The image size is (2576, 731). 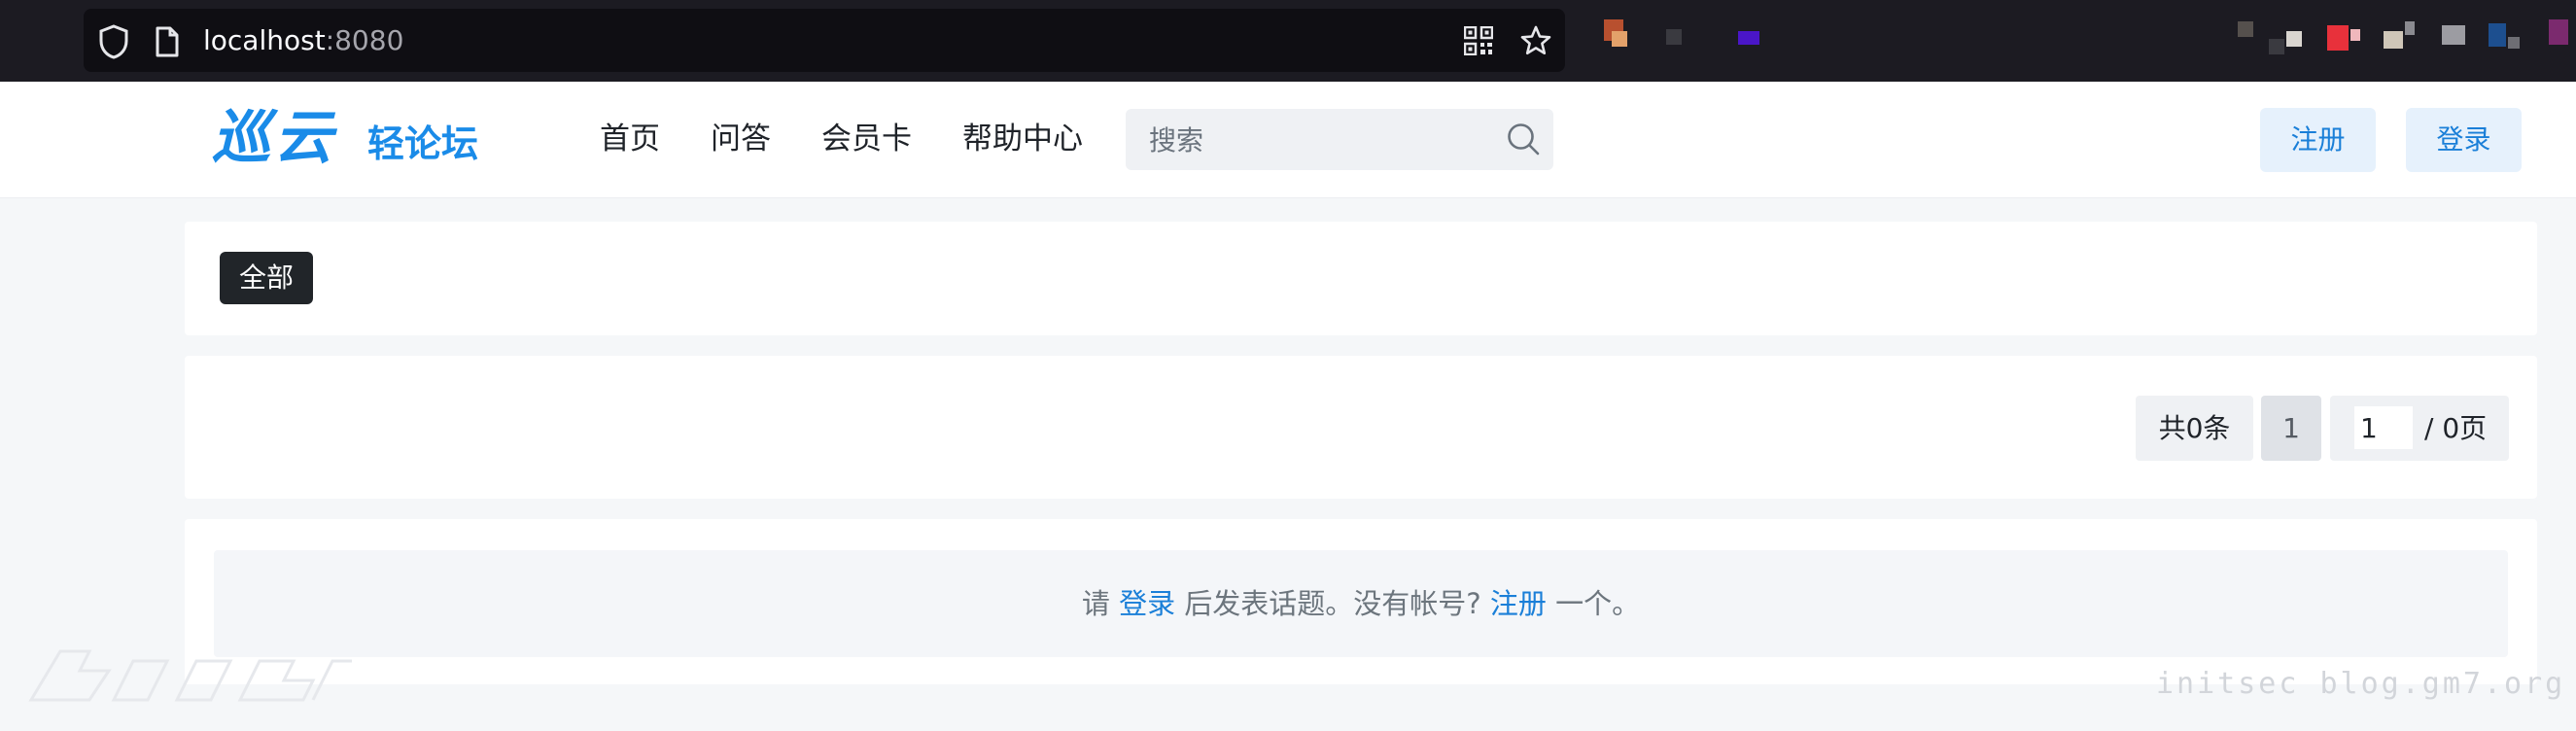 What do you see at coordinates (1535, 40) in the screenshot?
I see `bookmark-star-icon` at bounding box center [1535, 40].